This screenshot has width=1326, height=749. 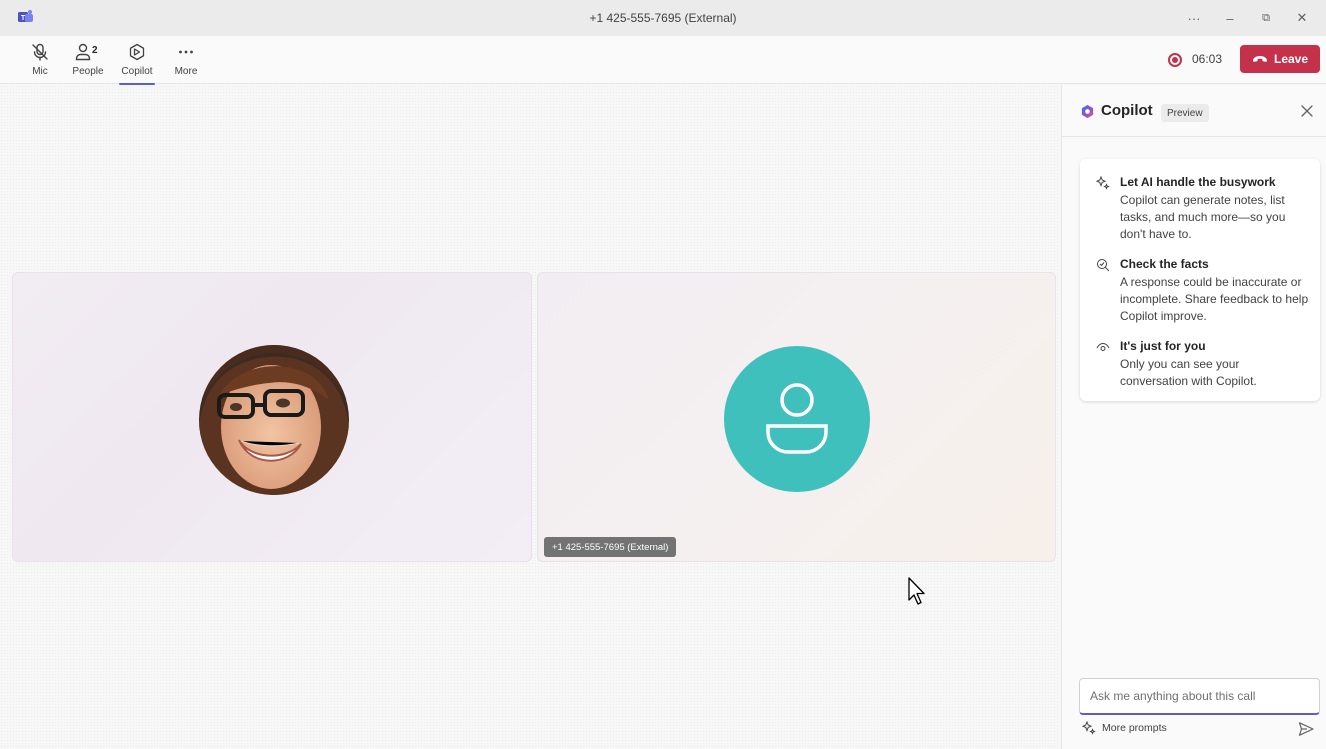 I want to click on recording-icon, so click(x=1175, y=60).